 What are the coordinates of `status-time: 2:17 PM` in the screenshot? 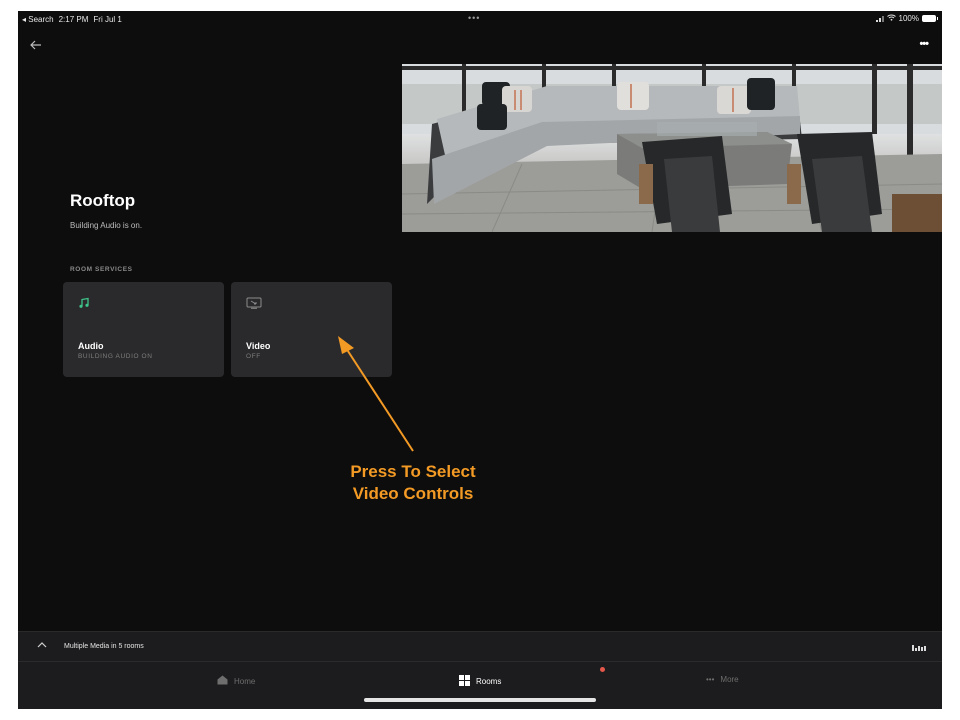 It's located at (73, 19).